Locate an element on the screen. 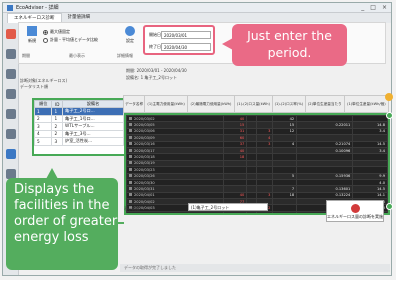 The width and height of the screenshot is (396, 297). row-date: 2020/03/31 is located at coordinates (144, 188).